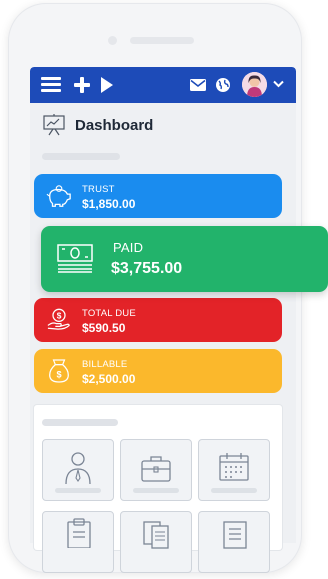  I want to click on money-bag-icon: $, so click(59, 371).